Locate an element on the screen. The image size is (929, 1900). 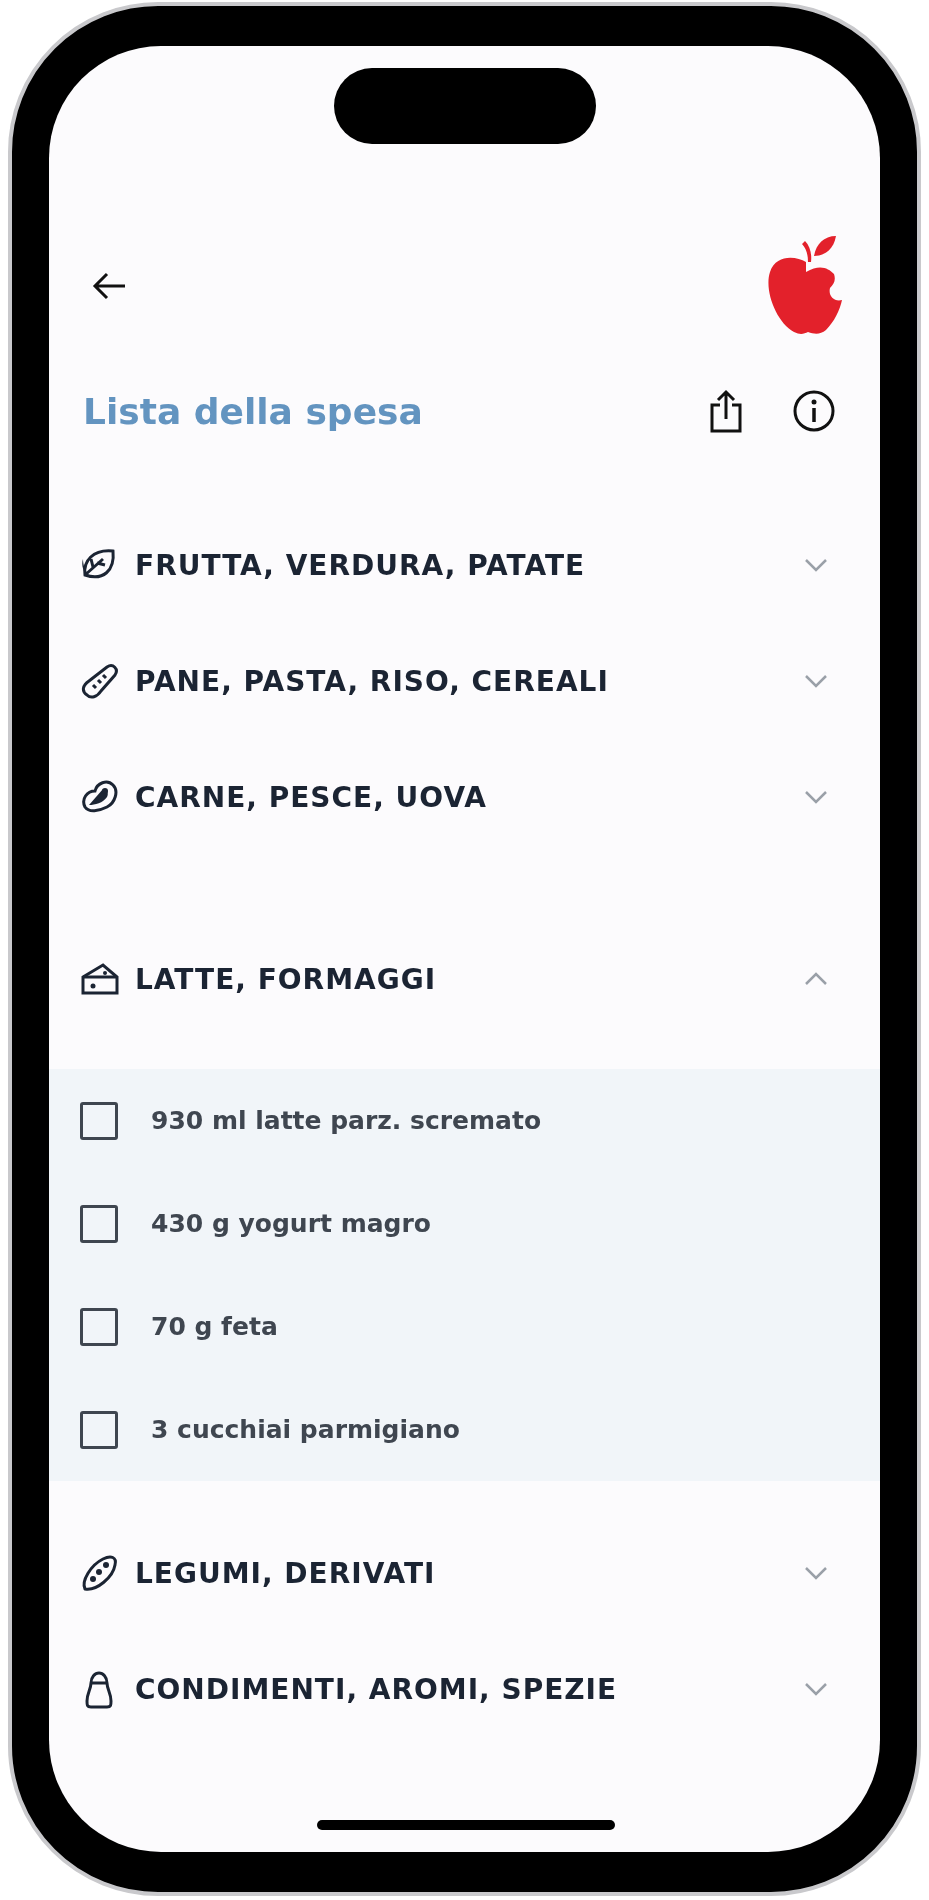
baguette-icon is located at coordinates (99, 681).